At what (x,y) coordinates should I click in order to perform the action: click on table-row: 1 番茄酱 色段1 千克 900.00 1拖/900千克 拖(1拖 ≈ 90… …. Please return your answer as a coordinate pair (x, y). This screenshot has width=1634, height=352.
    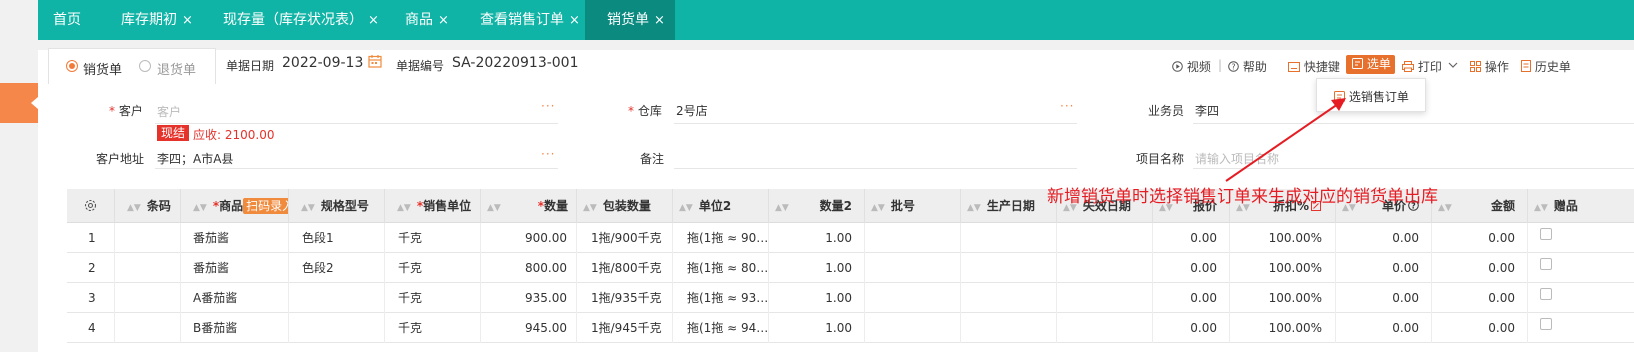
    Looking at the image, I should click on (850, 238).